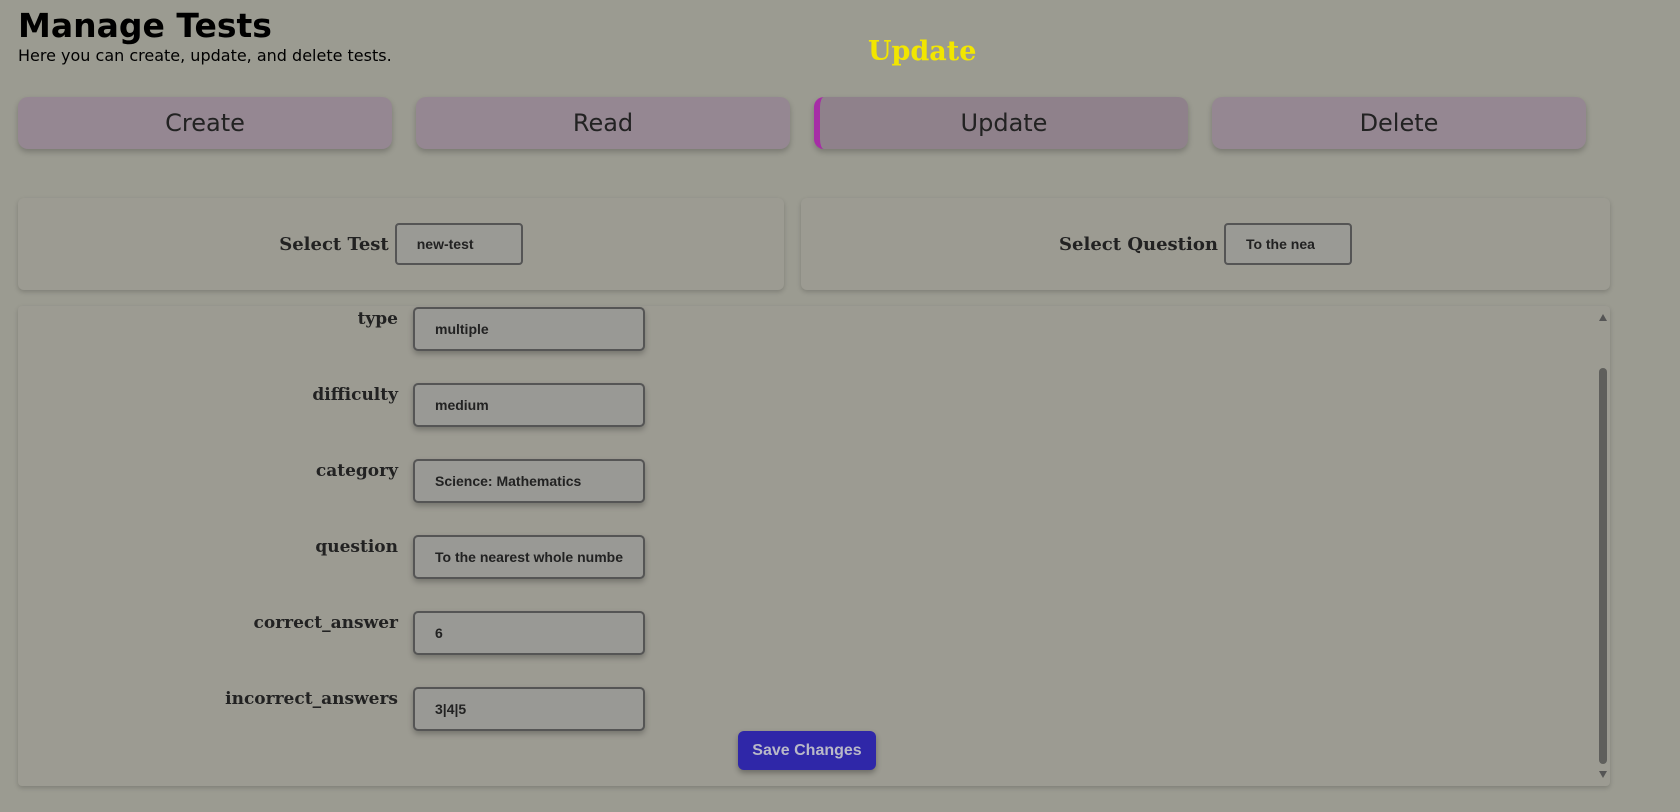  I want to click on field-label-category: category, so click(356, 471).